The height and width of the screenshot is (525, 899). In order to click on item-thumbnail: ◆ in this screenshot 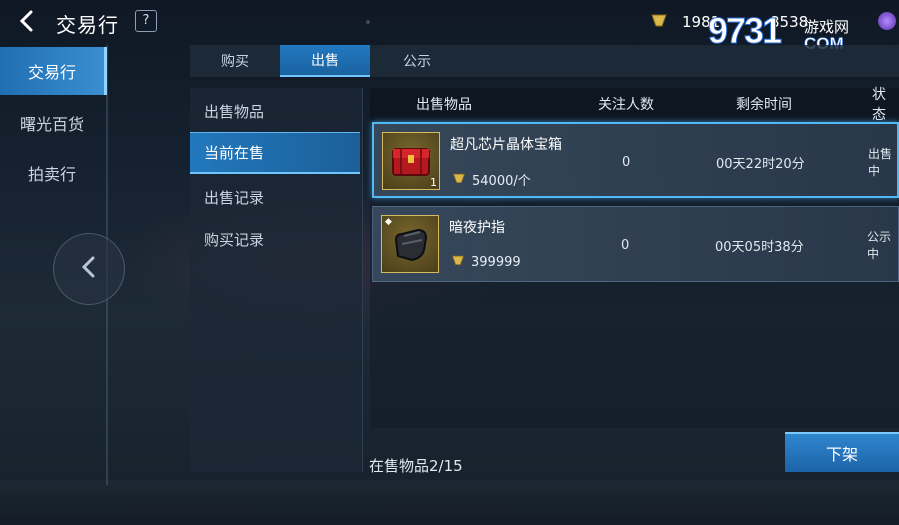, I will do `click(410, 244)`.